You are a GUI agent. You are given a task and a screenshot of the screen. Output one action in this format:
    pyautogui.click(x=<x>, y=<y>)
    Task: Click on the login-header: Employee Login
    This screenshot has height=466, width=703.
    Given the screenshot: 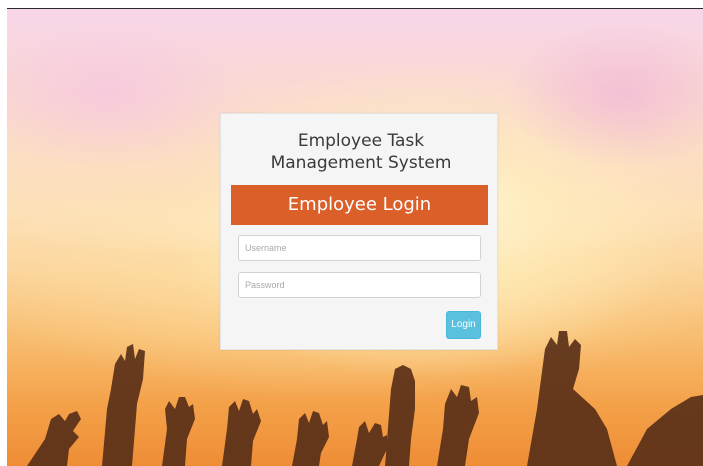 What is the action you would take?
    pyautogui.click(x=359, y=205)
    